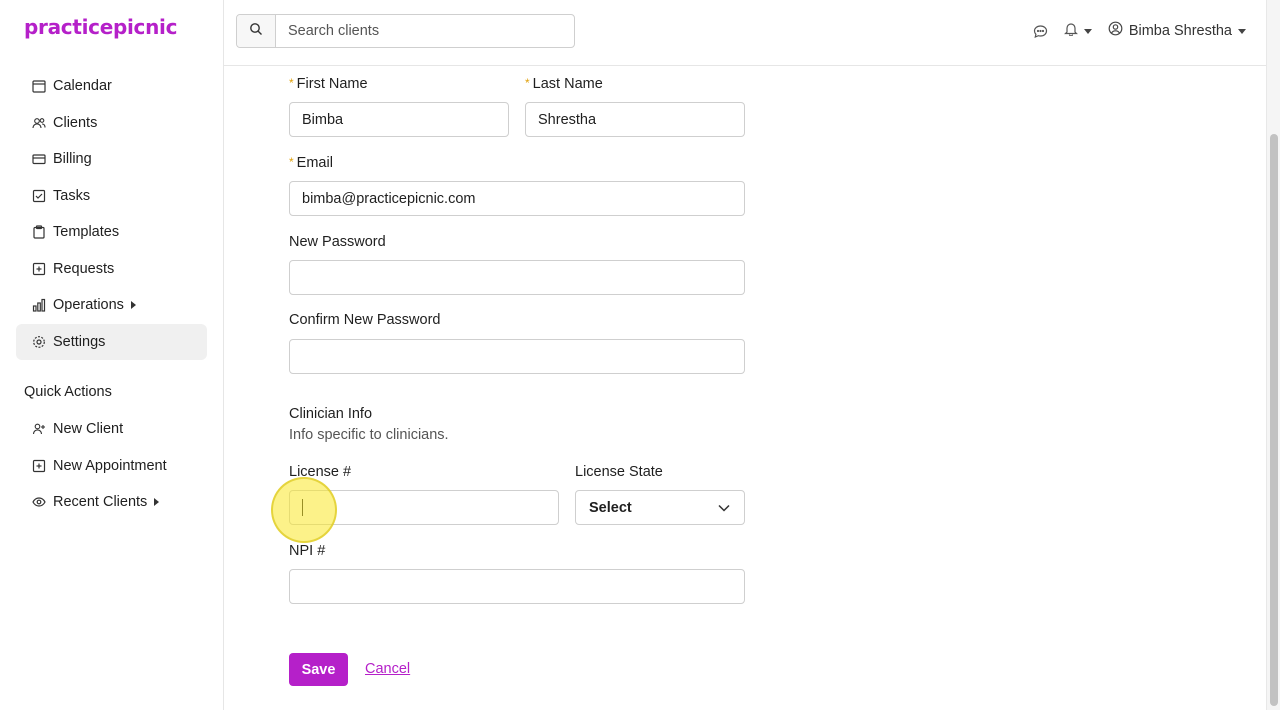 This screenshot has width=1280, height=710. I want to click on bar-chart-icon, so click(39, 305).